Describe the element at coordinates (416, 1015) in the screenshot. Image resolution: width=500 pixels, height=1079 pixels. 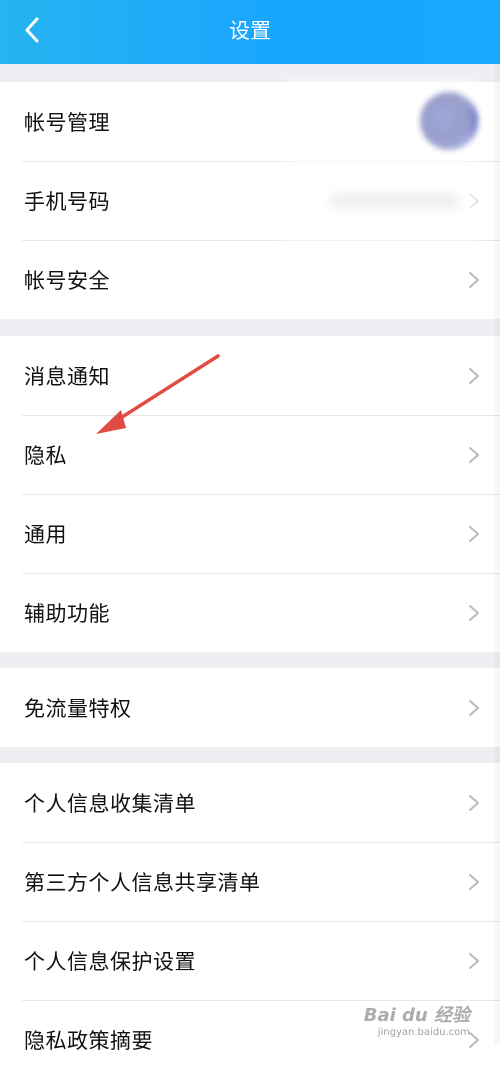
I see `watermark-logo-text: Bai du 经验` at that location.